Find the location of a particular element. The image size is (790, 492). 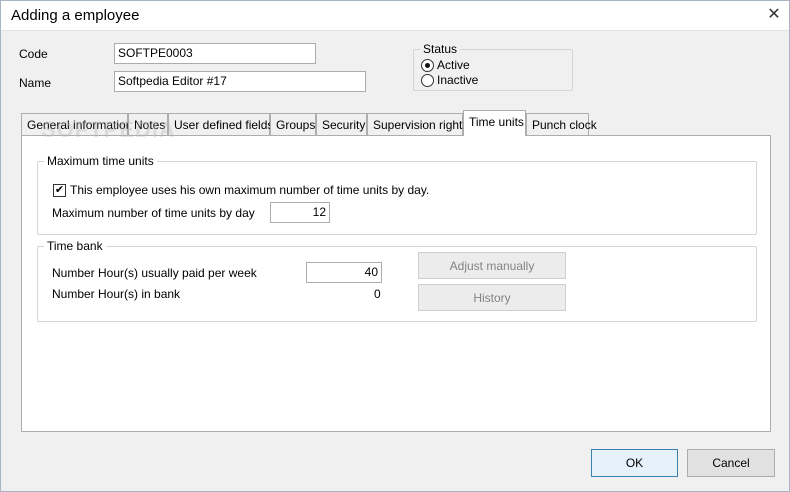

tab-user-defined-fields: User defined fields is located at coordinates (220, 124).